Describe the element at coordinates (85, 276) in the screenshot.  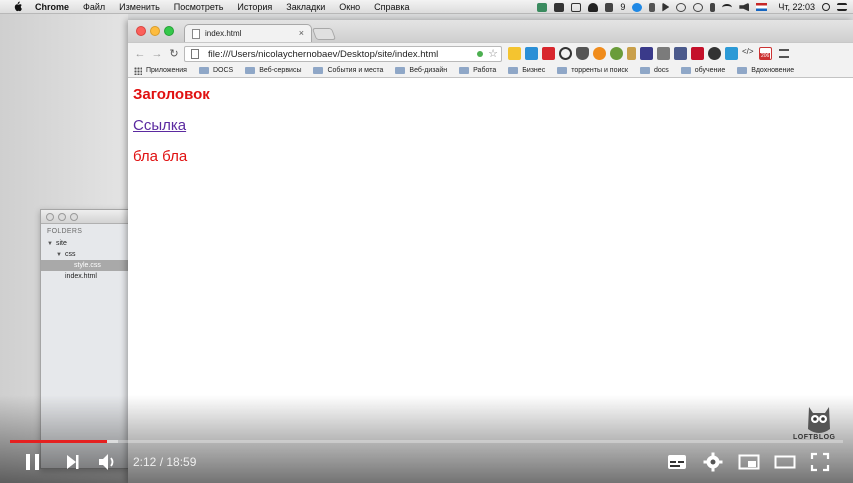
I see `tree-item-index-html: index.html` at that location.